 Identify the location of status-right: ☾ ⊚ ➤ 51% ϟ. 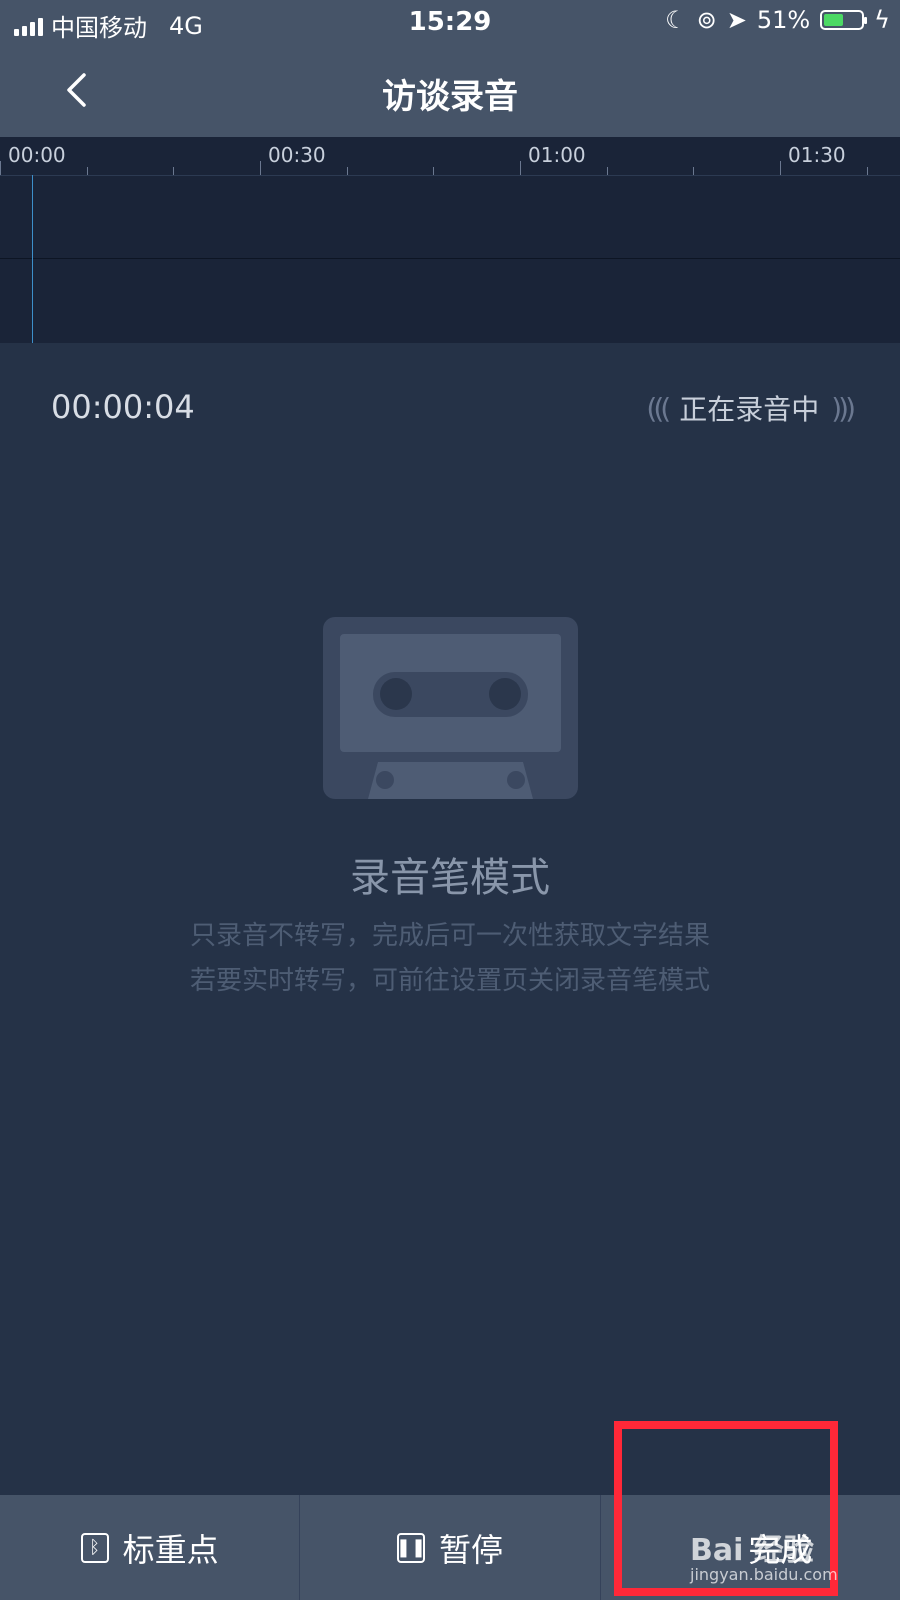
(777, 20).